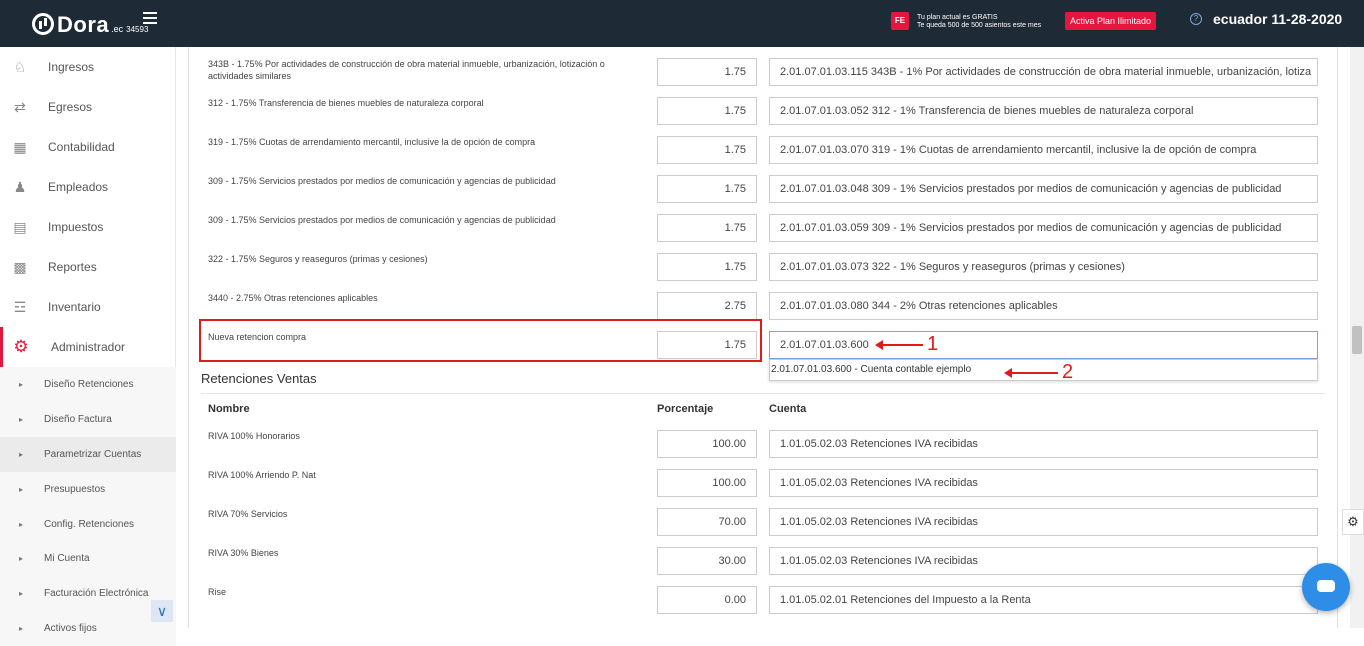 This screenshot has width=1364, height=646. Describe the element at coordinates (217, 592) in the screenshot. I see `retention-name: Rise` at that location.